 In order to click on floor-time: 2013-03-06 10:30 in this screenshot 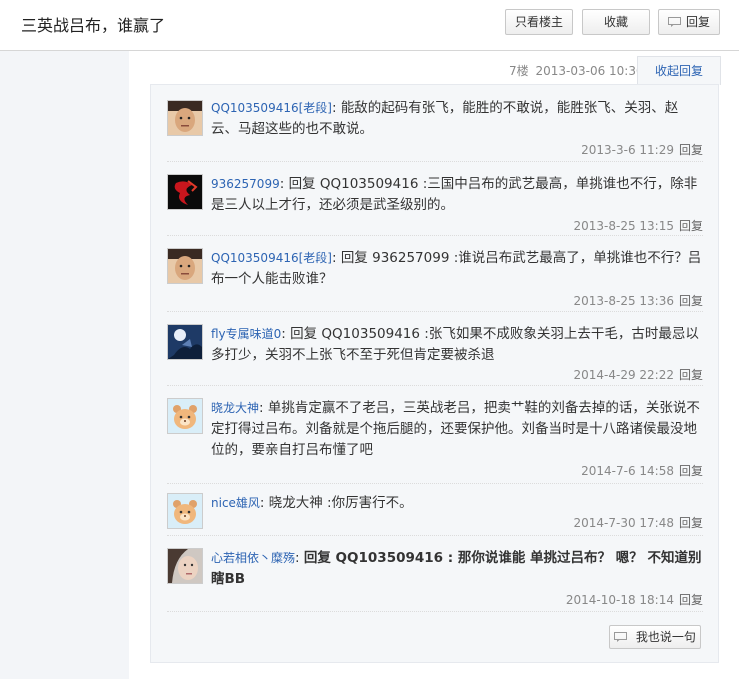, I will do `click(589, 71)`.